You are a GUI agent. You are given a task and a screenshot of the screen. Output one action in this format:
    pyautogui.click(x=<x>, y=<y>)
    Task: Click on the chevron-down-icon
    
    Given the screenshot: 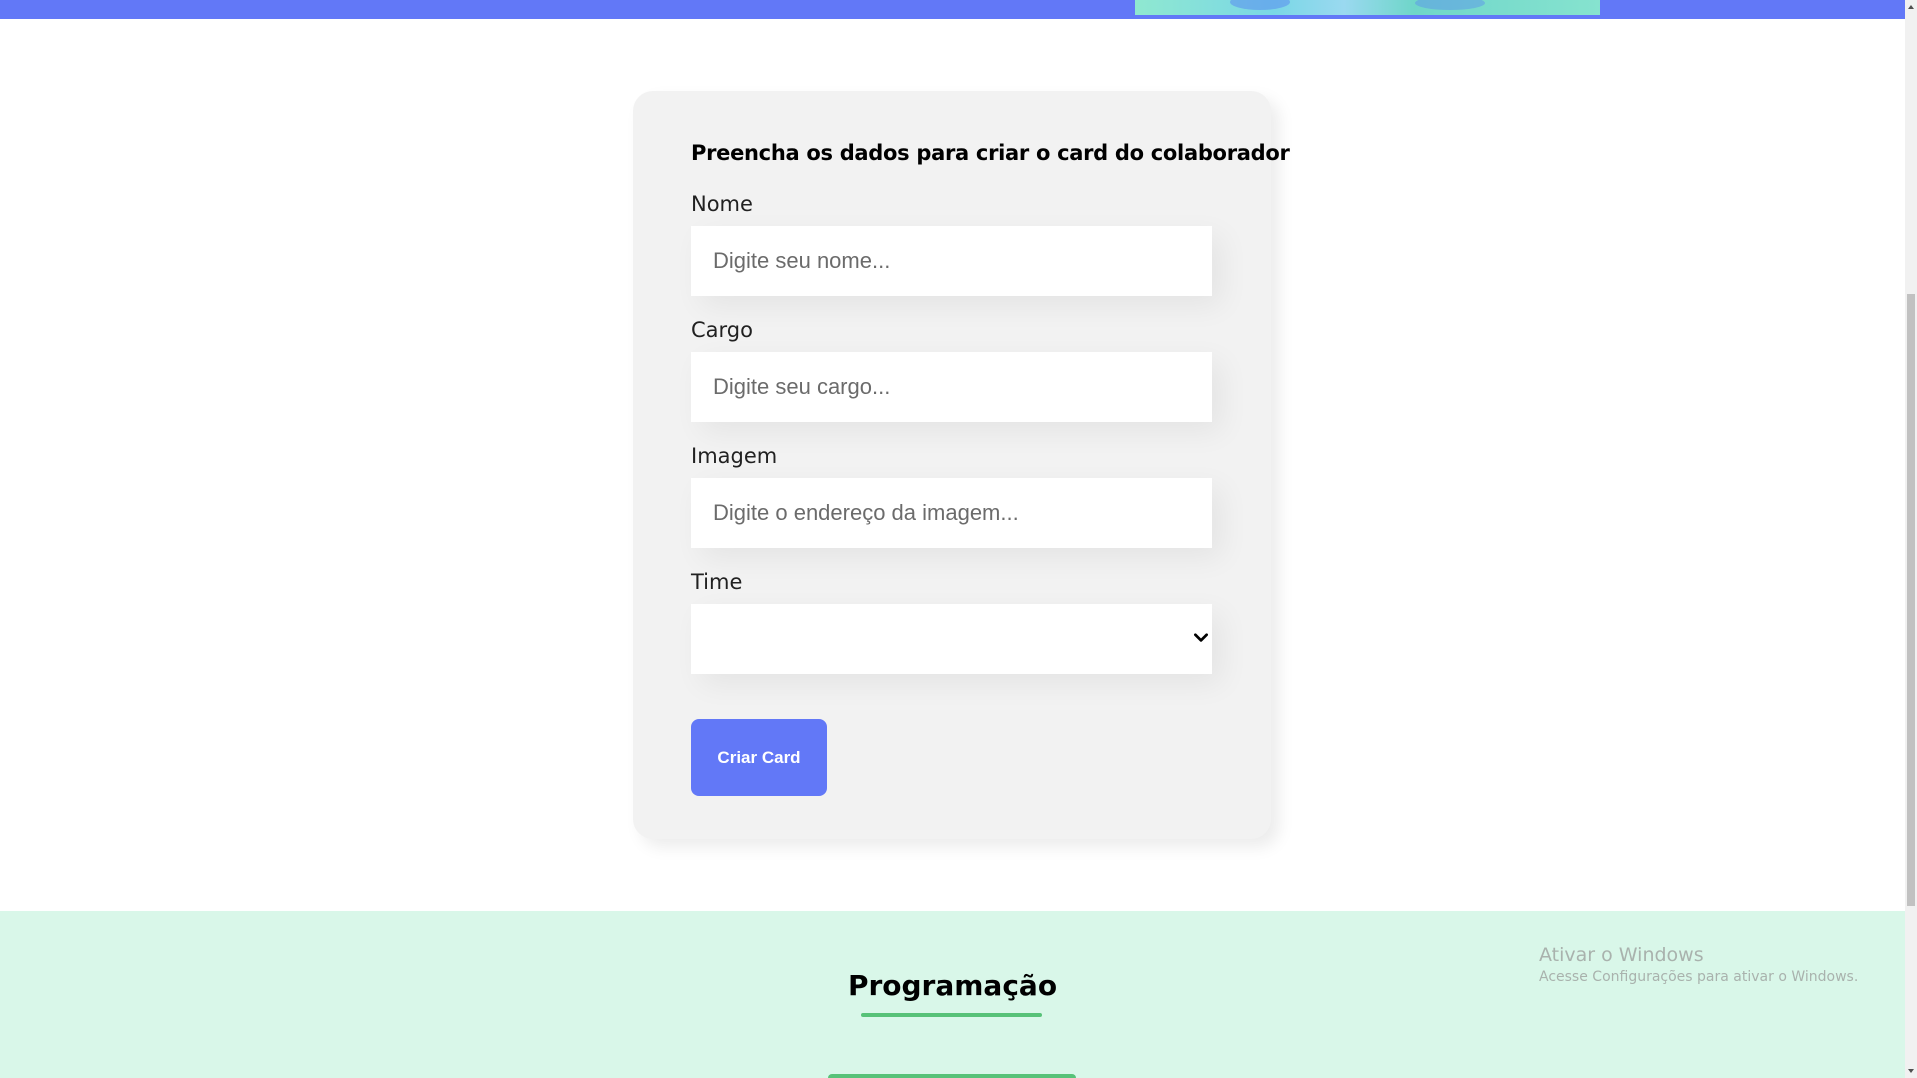 What is the action you would take?
    pyautogui.click(x=1201, y=637)
    